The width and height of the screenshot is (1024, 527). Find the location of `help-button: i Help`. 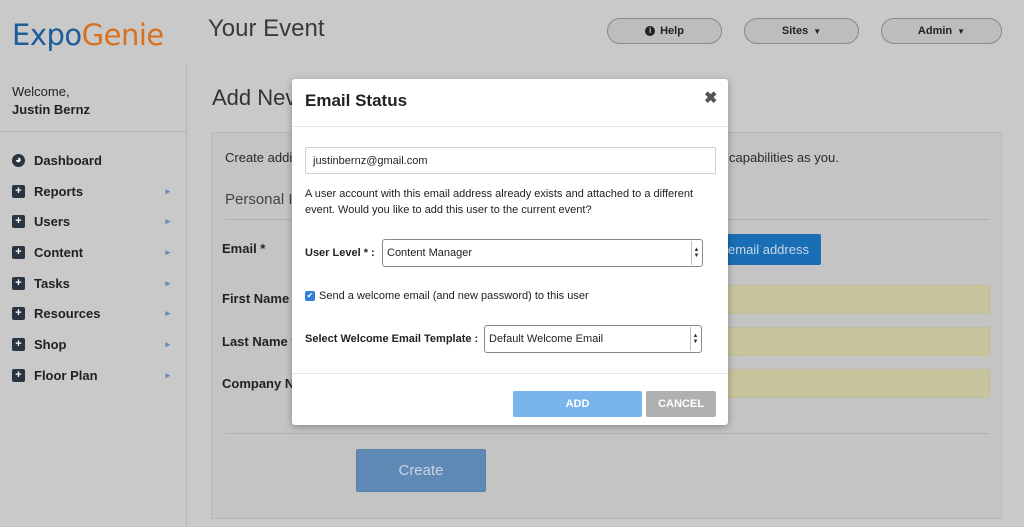

help-button: i Help is located at coordinates (664, 31).